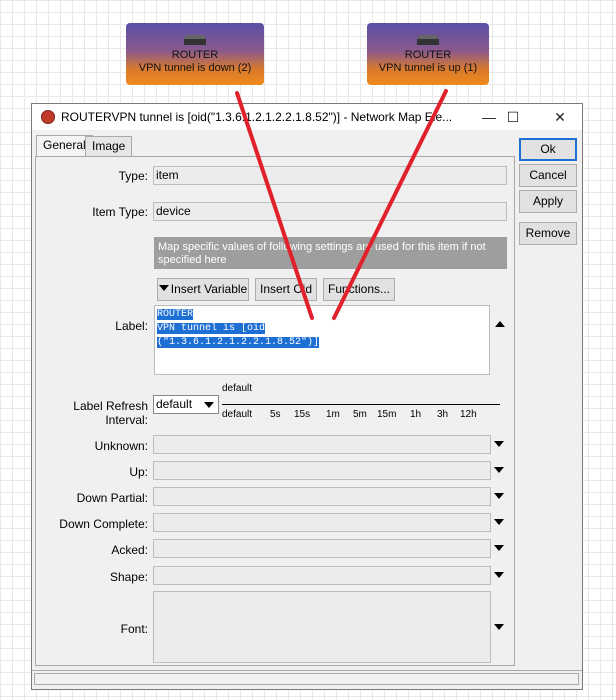  I want to click on shape-label: Shape:, so click(128, 577).